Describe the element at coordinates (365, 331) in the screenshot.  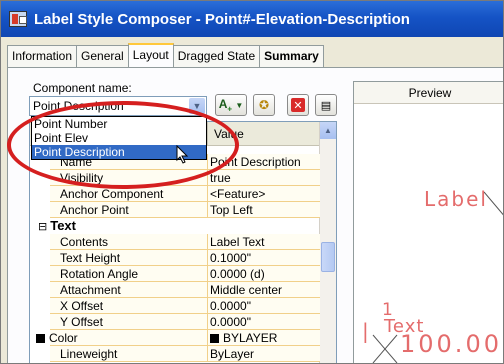
I see `preview-point-marker: |` at that location.